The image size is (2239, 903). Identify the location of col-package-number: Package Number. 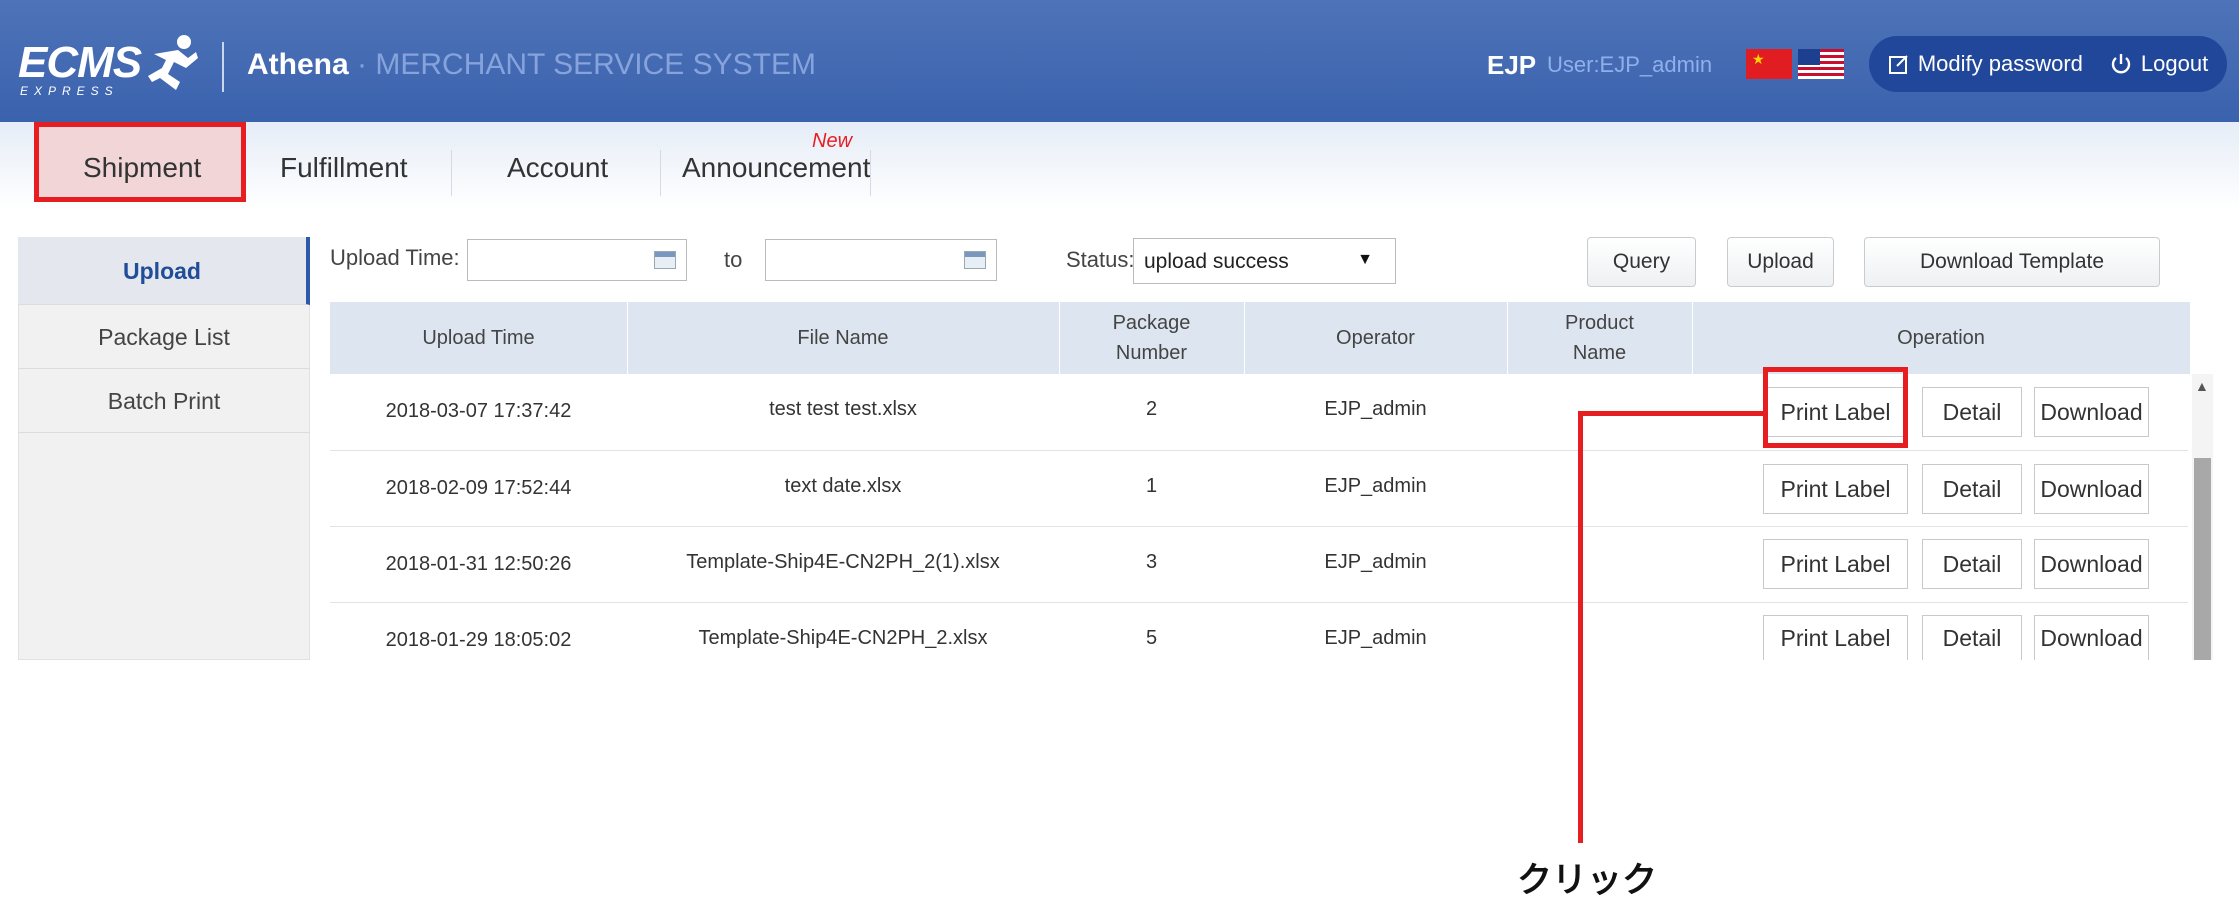
(1151, 338).